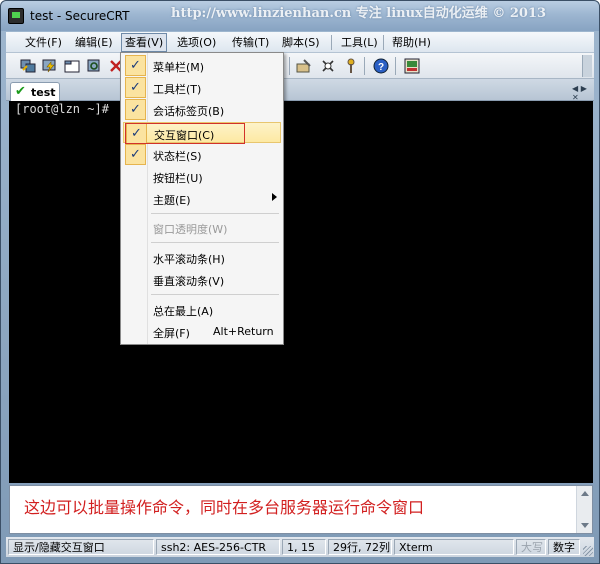  What do you see at coordinates (172, 200) in the screenshot?
I see `menu-item-label: 主题(E)` at bounding box center [172, 200].